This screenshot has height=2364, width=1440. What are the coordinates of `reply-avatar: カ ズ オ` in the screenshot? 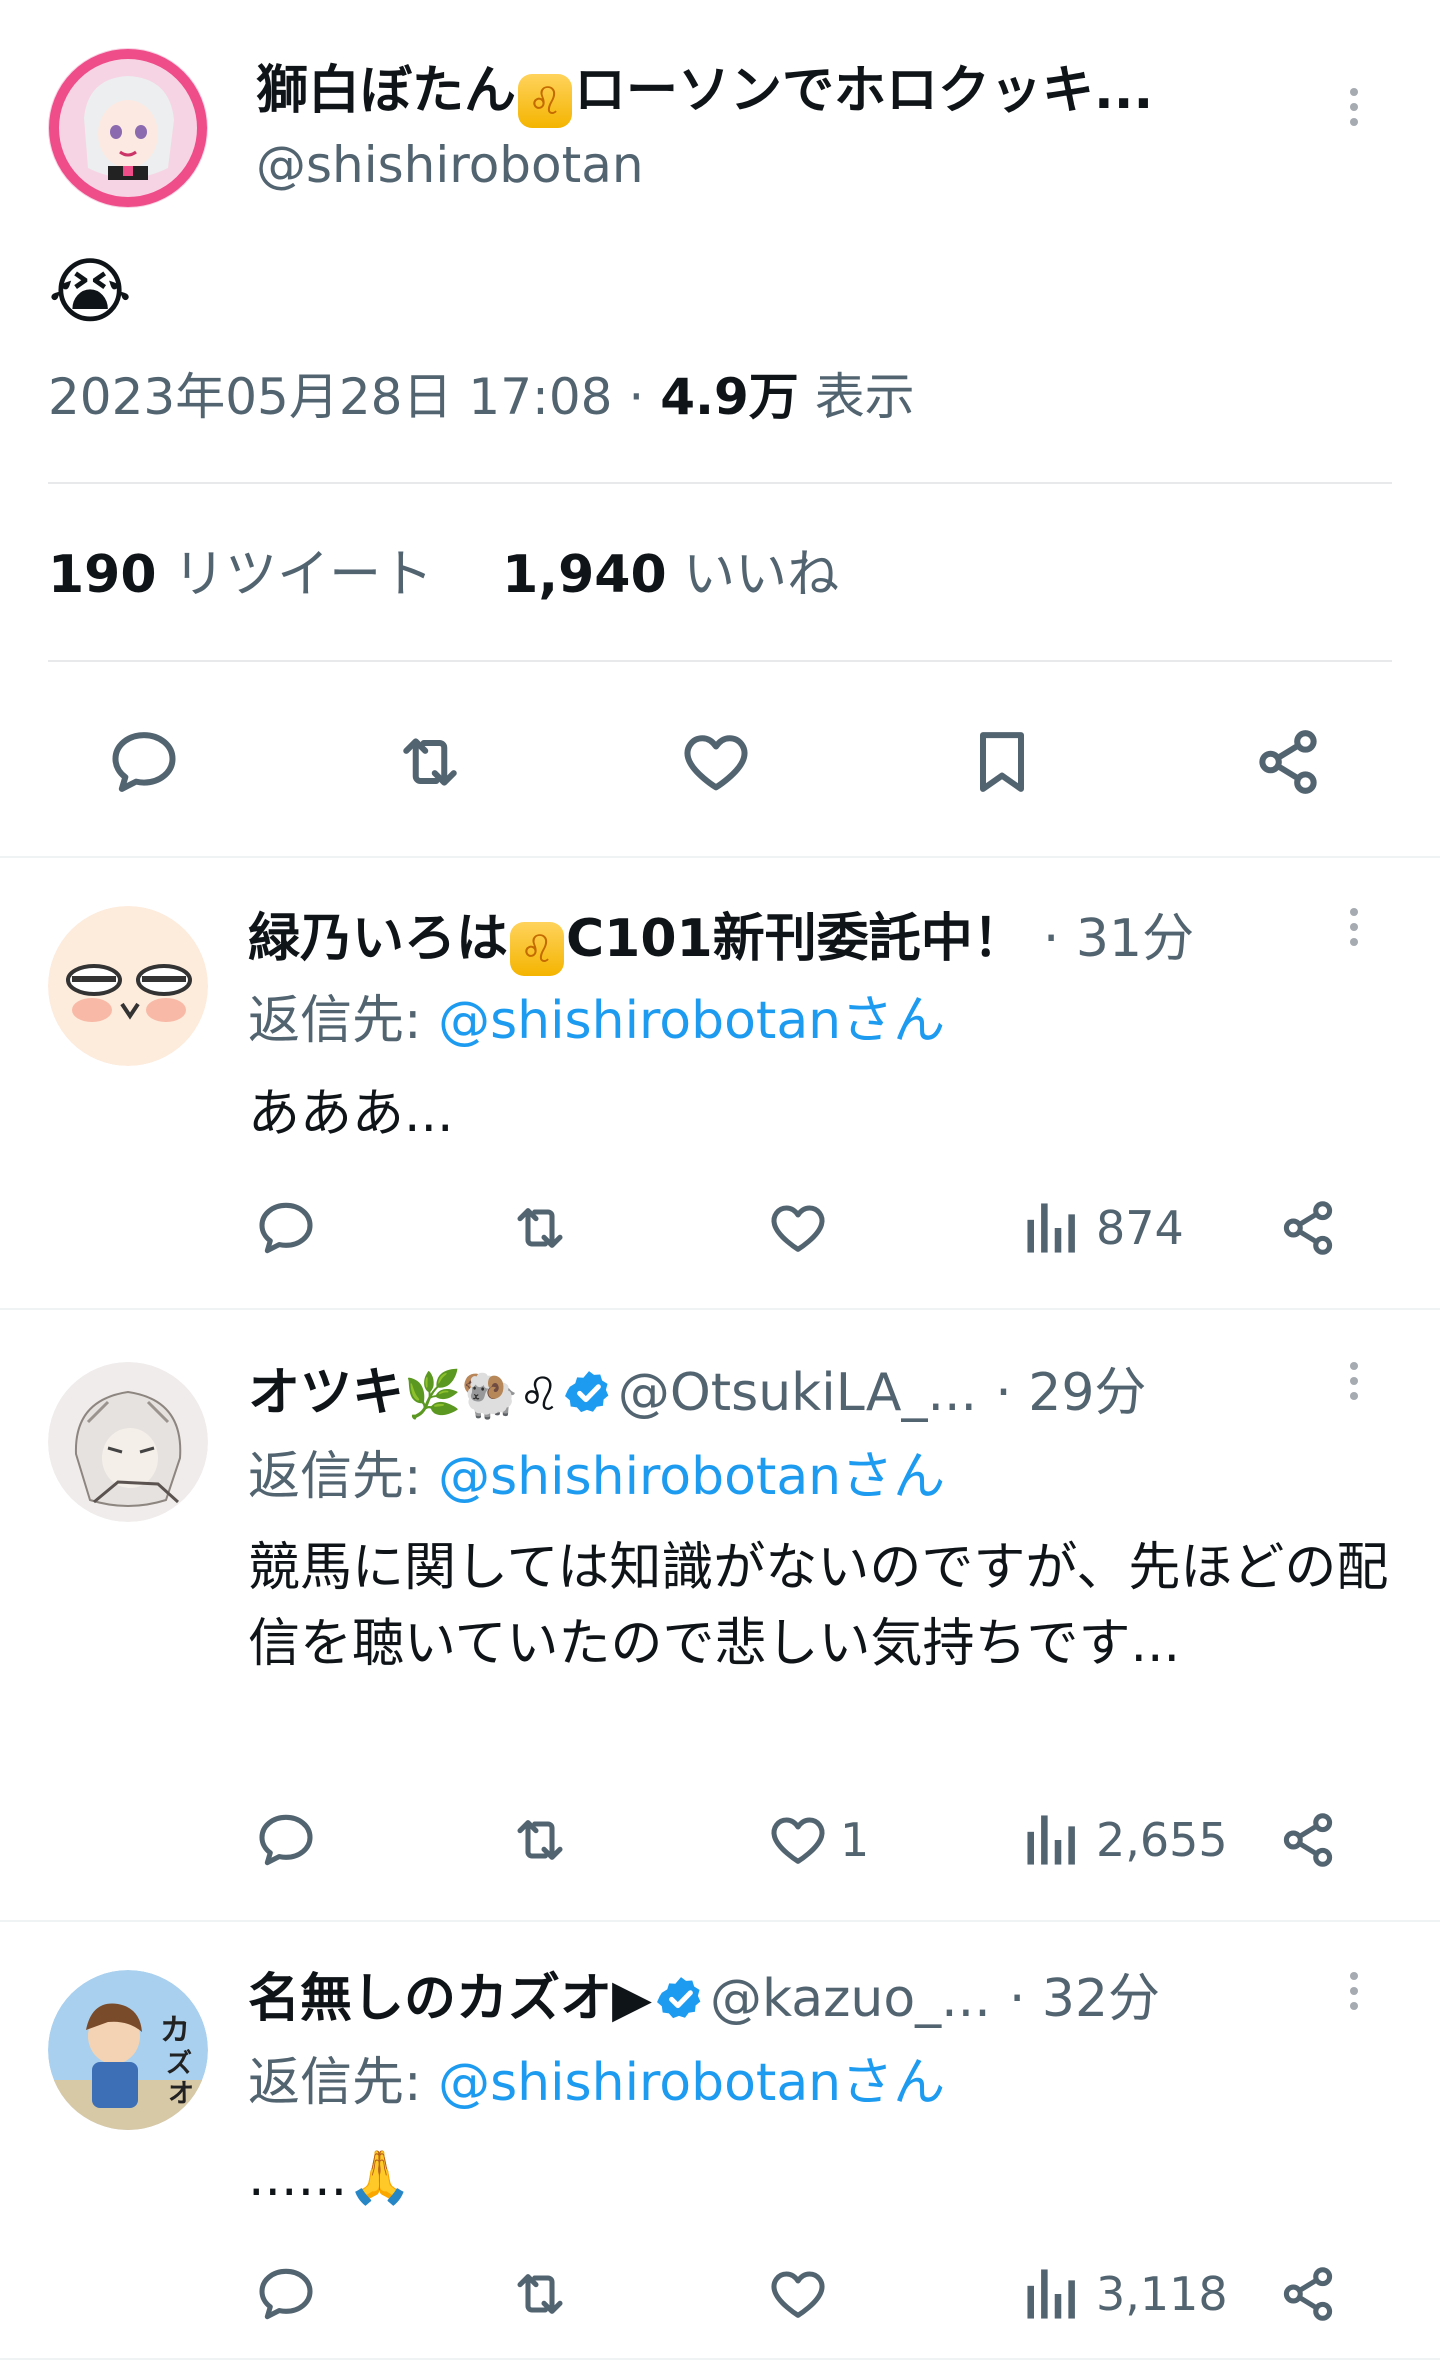 It's located at (128, 2050).